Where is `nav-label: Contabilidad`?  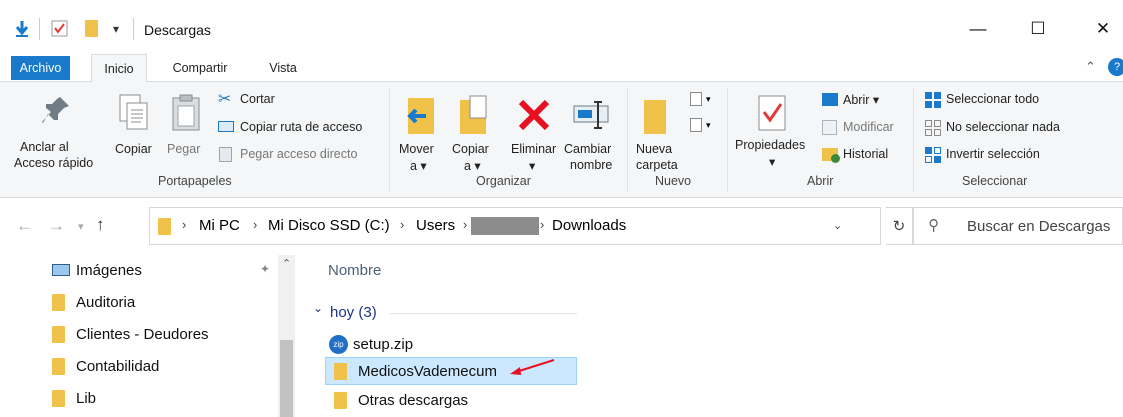 nav-label: Contabilidad is located at coordinates (118, 366).